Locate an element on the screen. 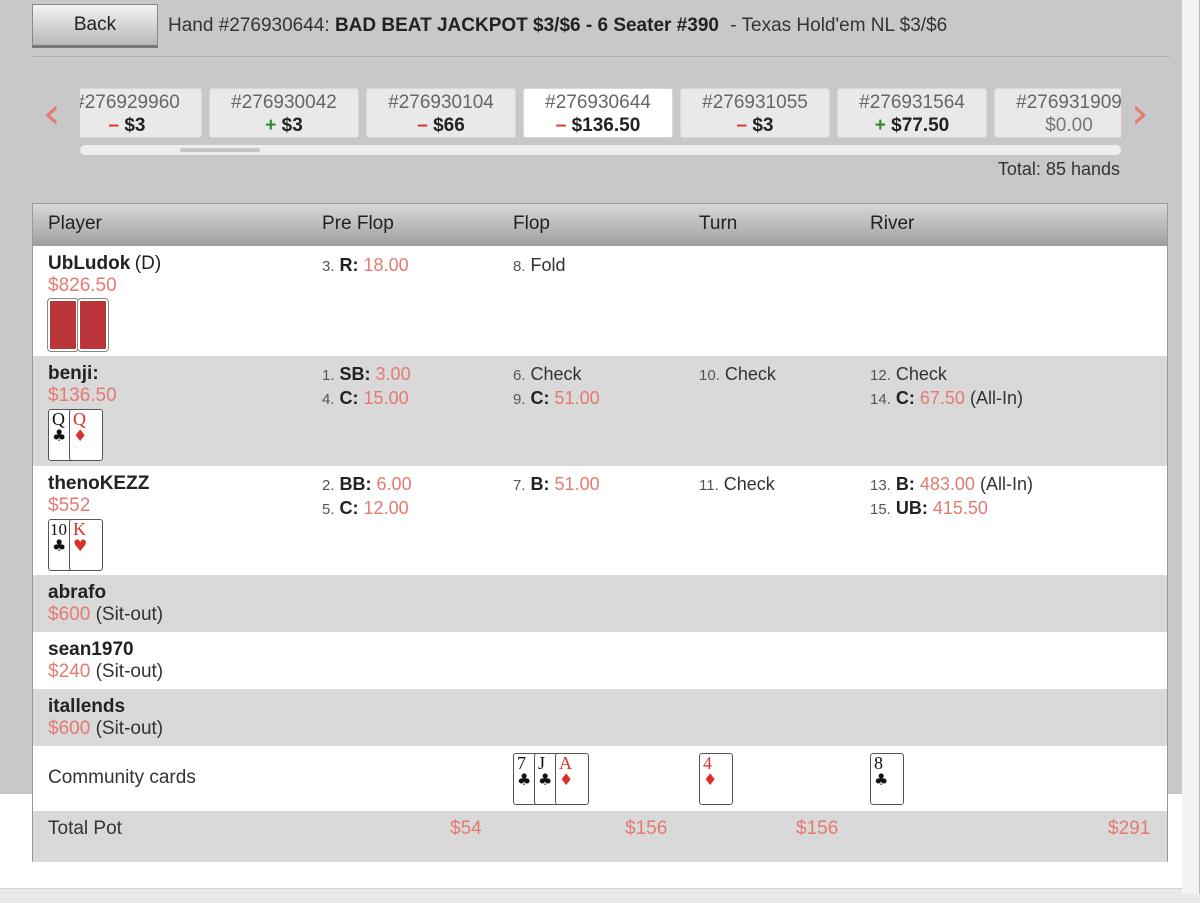 The height and width of the screenshot is (903, 1200). flop-cards: 7 ♣ J ♣ A ♦ is located at coordinates (551, 779).